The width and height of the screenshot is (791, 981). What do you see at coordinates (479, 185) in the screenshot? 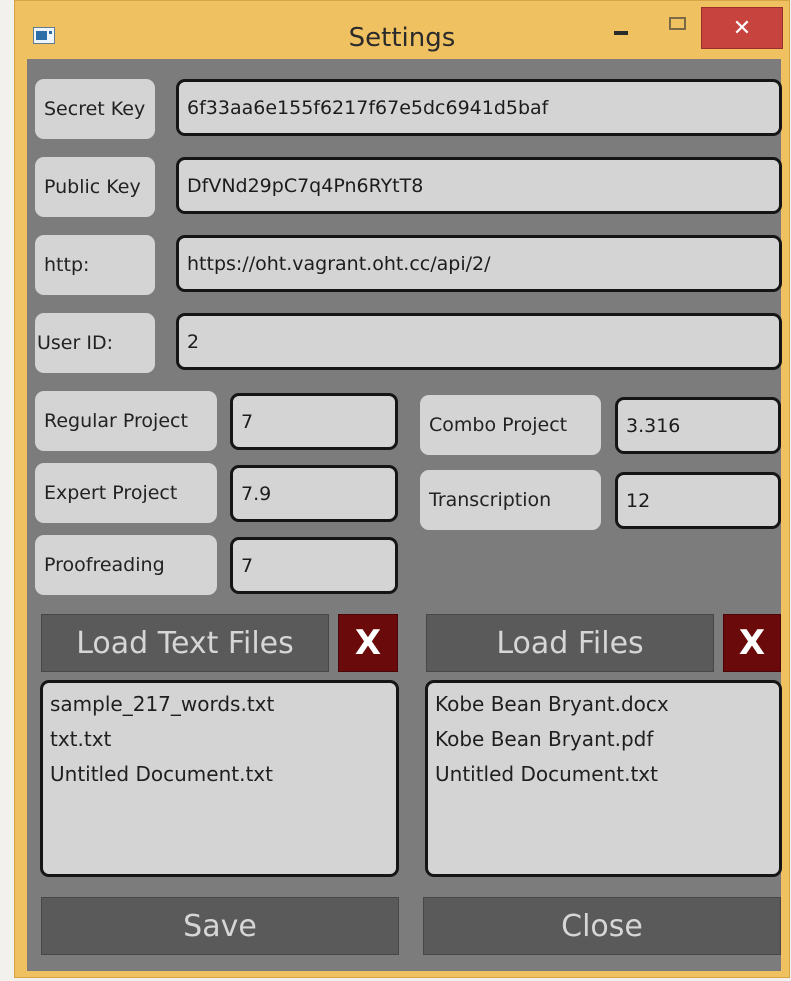
I see `public-key-input: DfVNd29pC7q4Pn6RYtT8` at bounding box center [479, 185].